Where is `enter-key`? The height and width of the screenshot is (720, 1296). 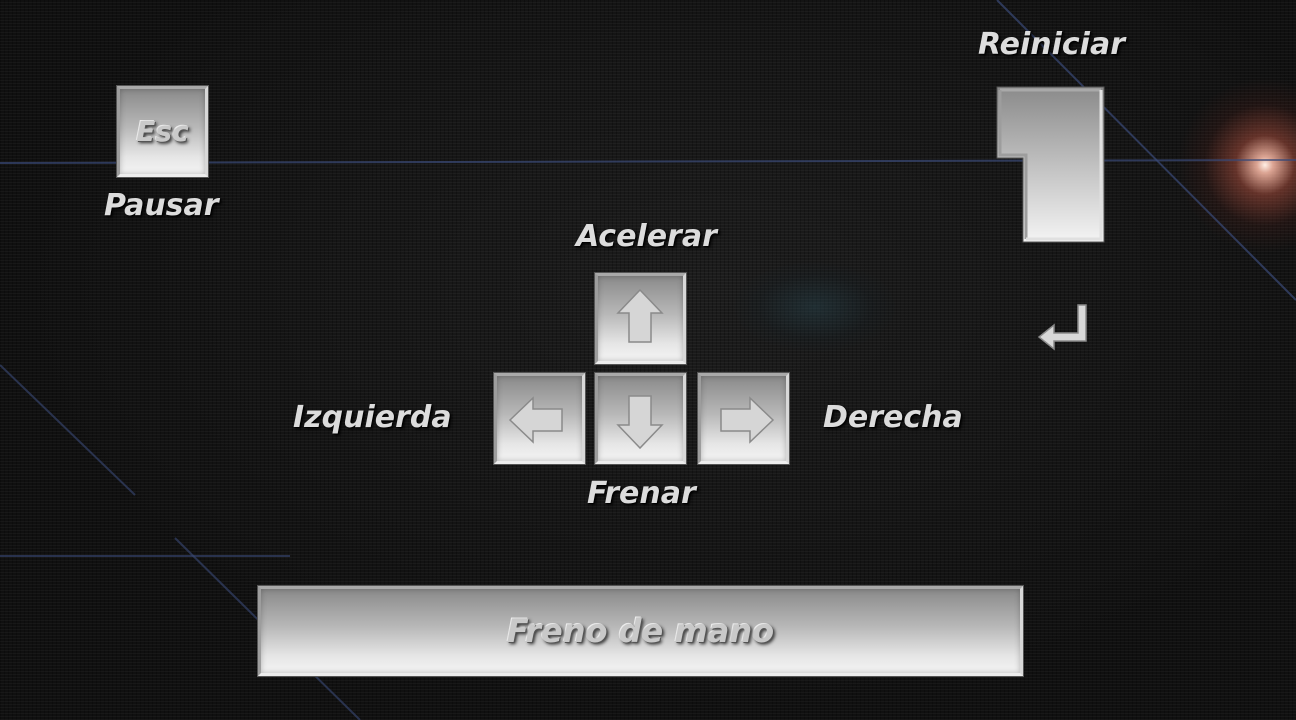 enter-key is located at coordinates (1050, 218).